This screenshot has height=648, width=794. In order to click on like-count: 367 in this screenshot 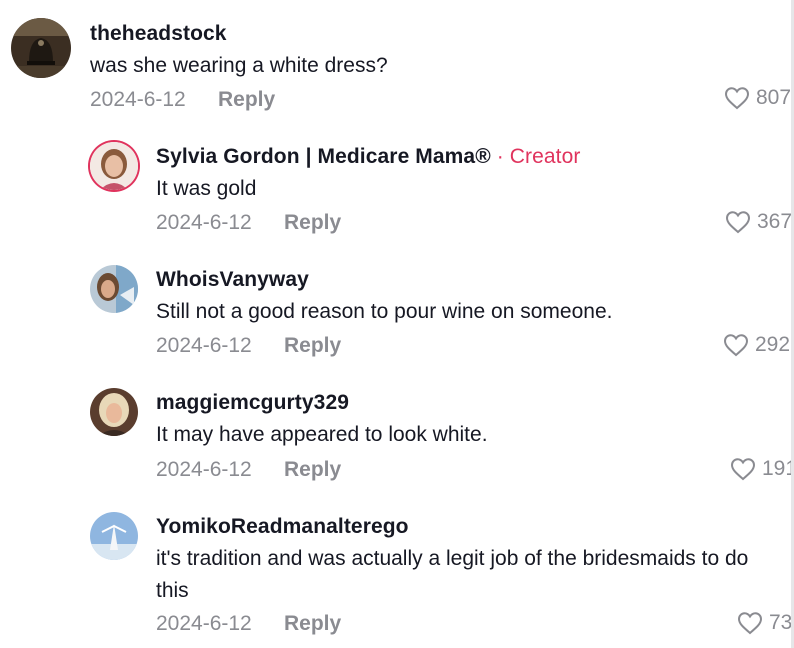, I will do `click(775, 221)`.